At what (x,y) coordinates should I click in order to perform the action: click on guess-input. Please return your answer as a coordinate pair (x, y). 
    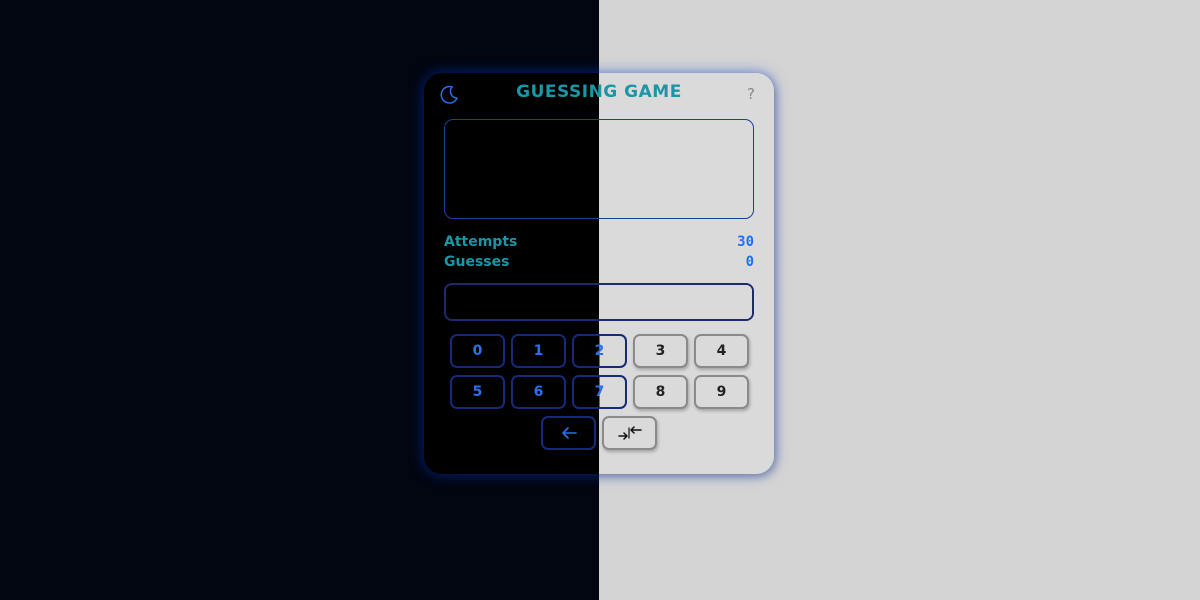
    Looking at the image, I should click on (599, 302).